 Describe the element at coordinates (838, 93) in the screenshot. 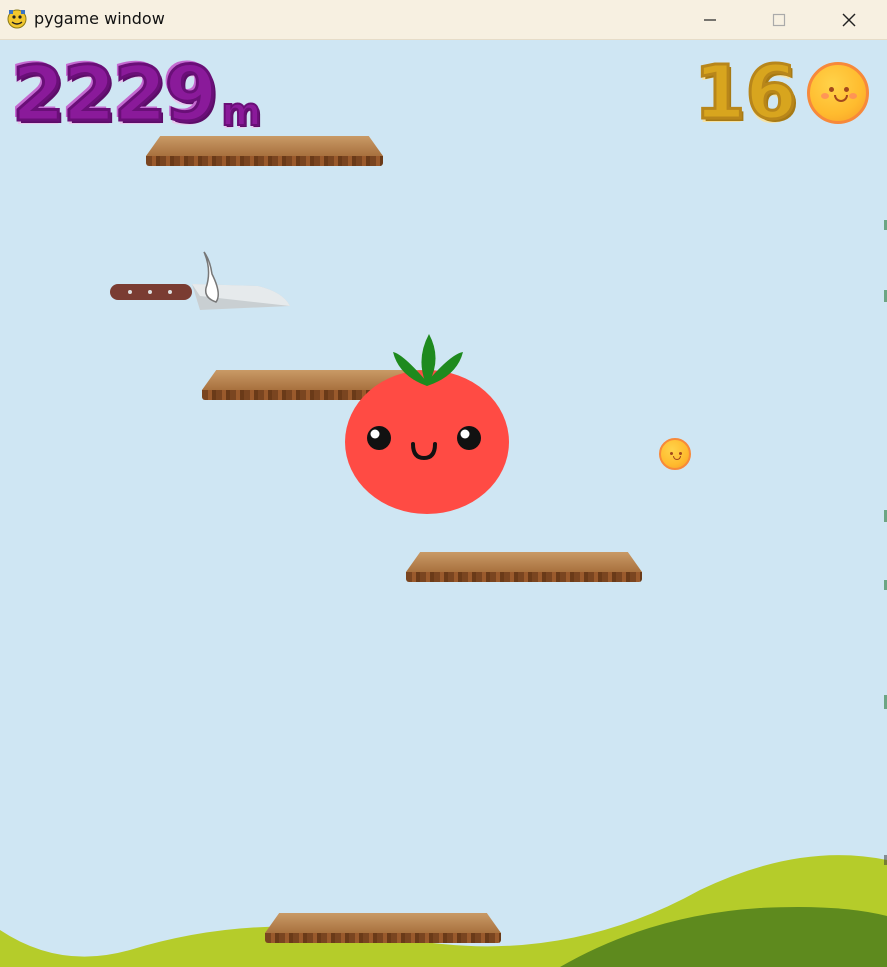

I see `smiley-coin-icon` at that location.